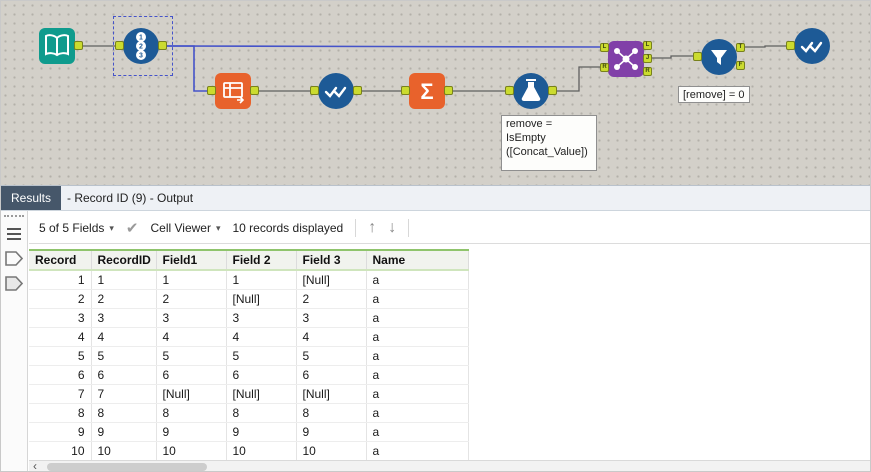  What do you see at coordinates (647, 71) in the screenshot?
I see `join-output-r-anchor: R` at bounding box center [647, 71].